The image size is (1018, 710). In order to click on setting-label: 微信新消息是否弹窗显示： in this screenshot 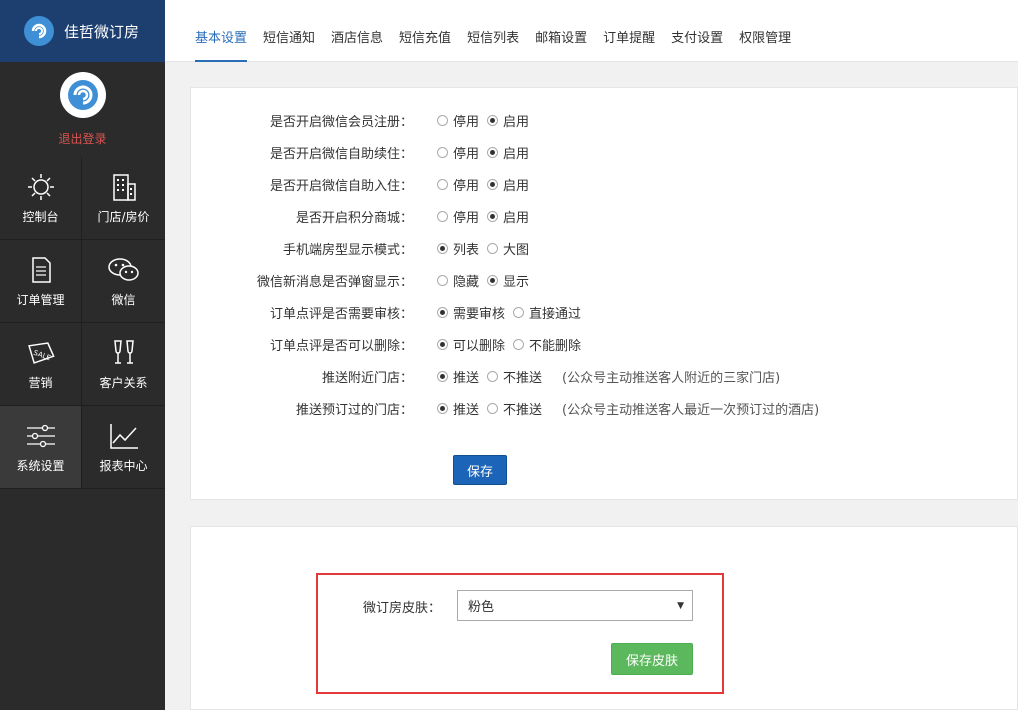, I will do `click(334, 282)`.